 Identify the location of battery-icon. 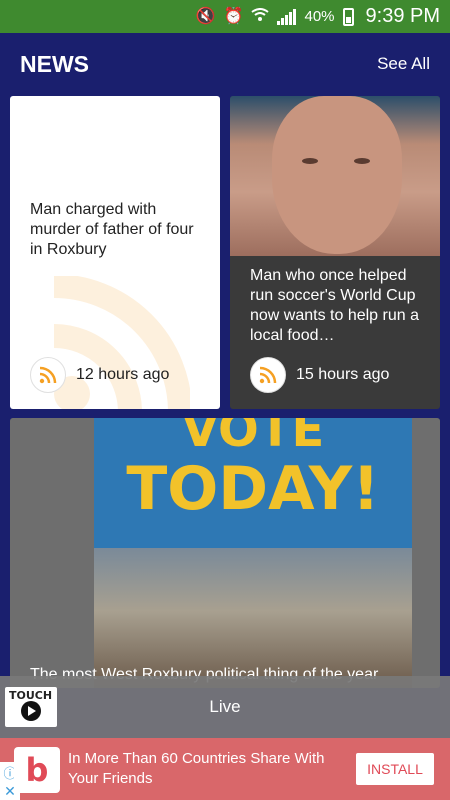
(348, 16).